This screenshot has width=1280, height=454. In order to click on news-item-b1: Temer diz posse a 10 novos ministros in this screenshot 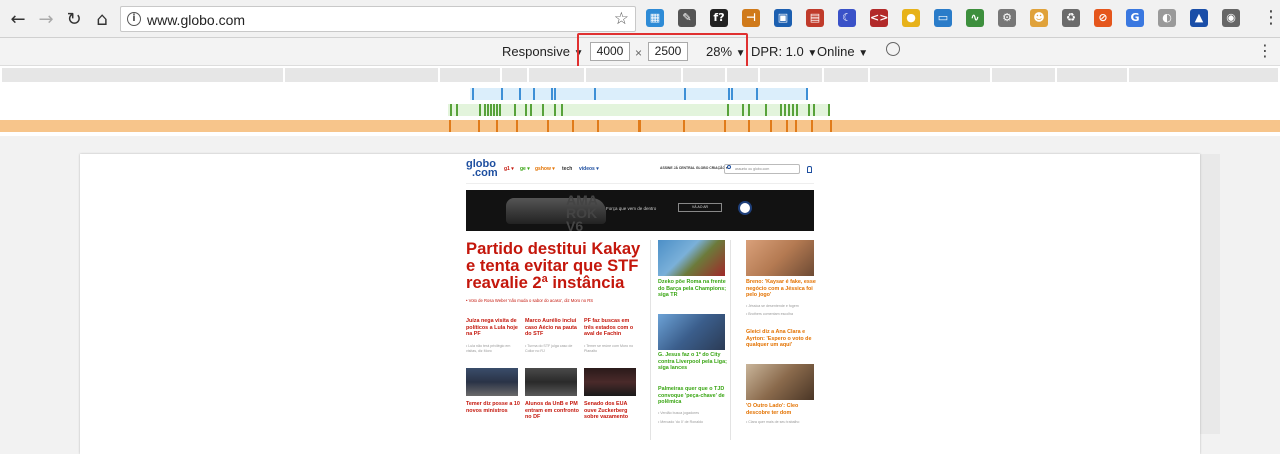, I will do `click(493, 407)`.